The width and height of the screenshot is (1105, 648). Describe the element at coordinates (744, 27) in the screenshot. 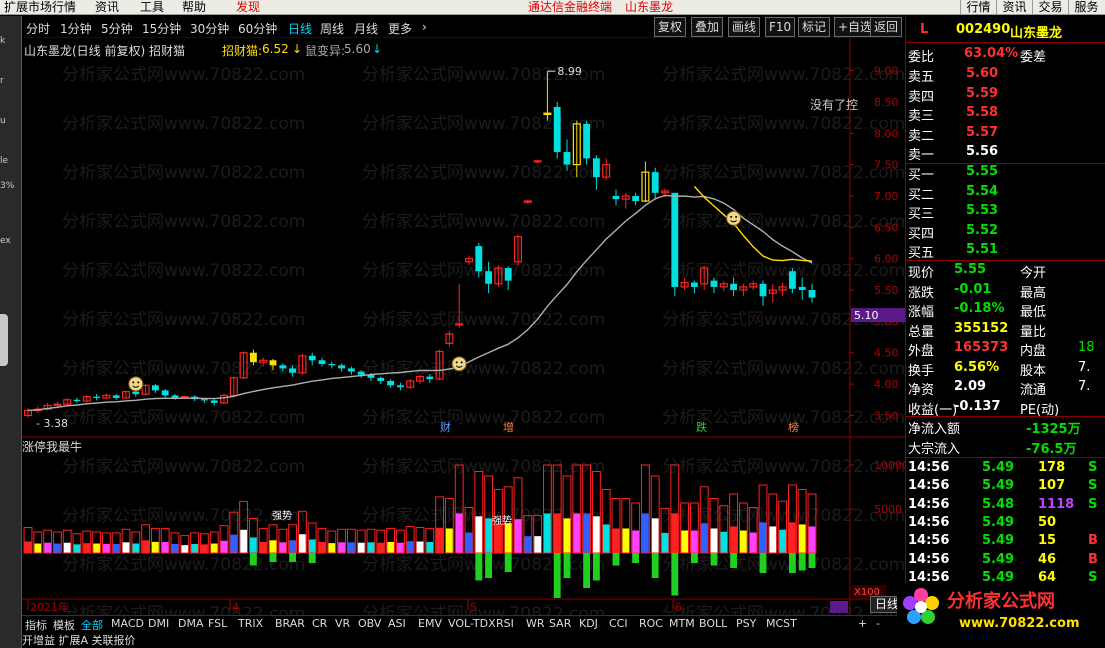

I see `draw-button: 画线` at that location.